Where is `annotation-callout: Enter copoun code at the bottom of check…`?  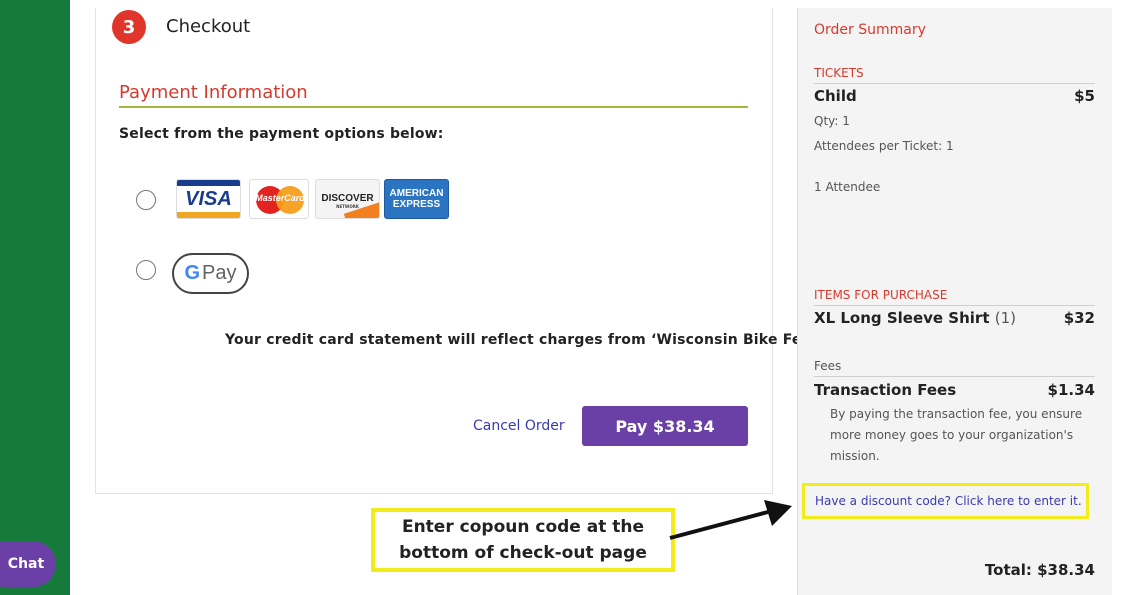 annotation-callout: Enter copoun code at the bottom of check… is located at coordinates (523, 540).